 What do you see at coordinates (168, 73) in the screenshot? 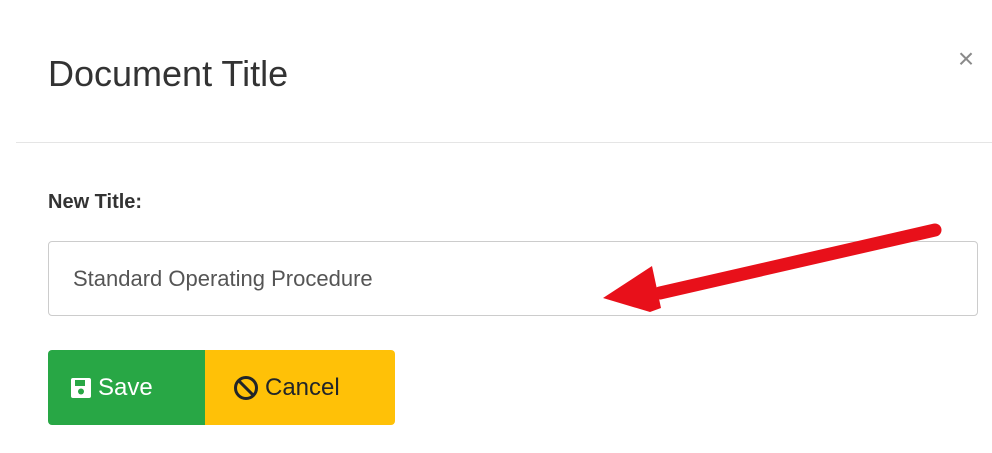
I see `dialog-title: Document Title` at bounding box center [168, 73].